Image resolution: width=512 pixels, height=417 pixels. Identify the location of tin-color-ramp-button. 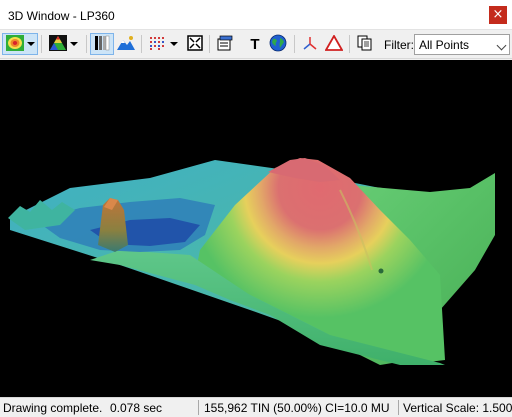
(63, 44).